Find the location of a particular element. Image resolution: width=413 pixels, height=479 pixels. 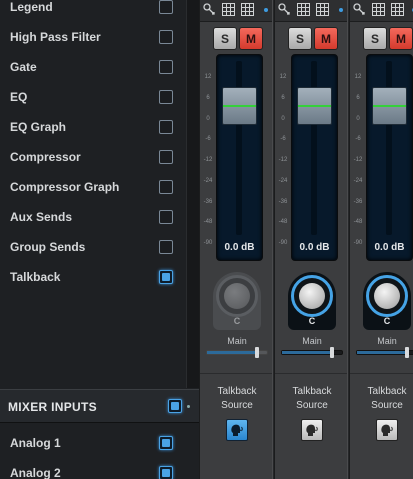

mixer-inputs-title: MIXER INPUTS is located at coordinates (52, 407).